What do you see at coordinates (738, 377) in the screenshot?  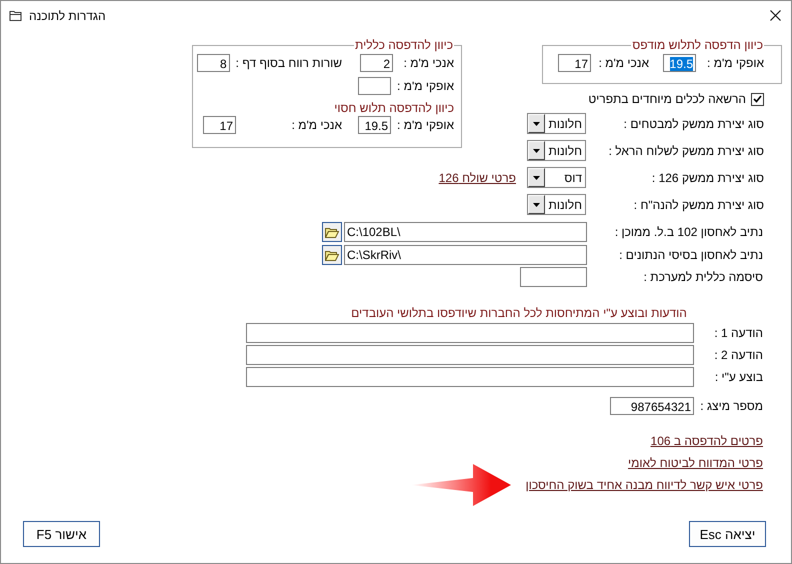 I see `field-label: בוצע ע"י :` at bounding box center [738, 377].